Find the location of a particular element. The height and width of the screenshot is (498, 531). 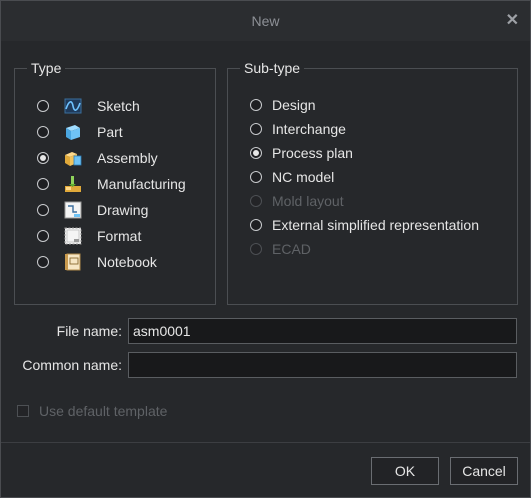

type-group-legend: Type is located at coordinates (46, 68).